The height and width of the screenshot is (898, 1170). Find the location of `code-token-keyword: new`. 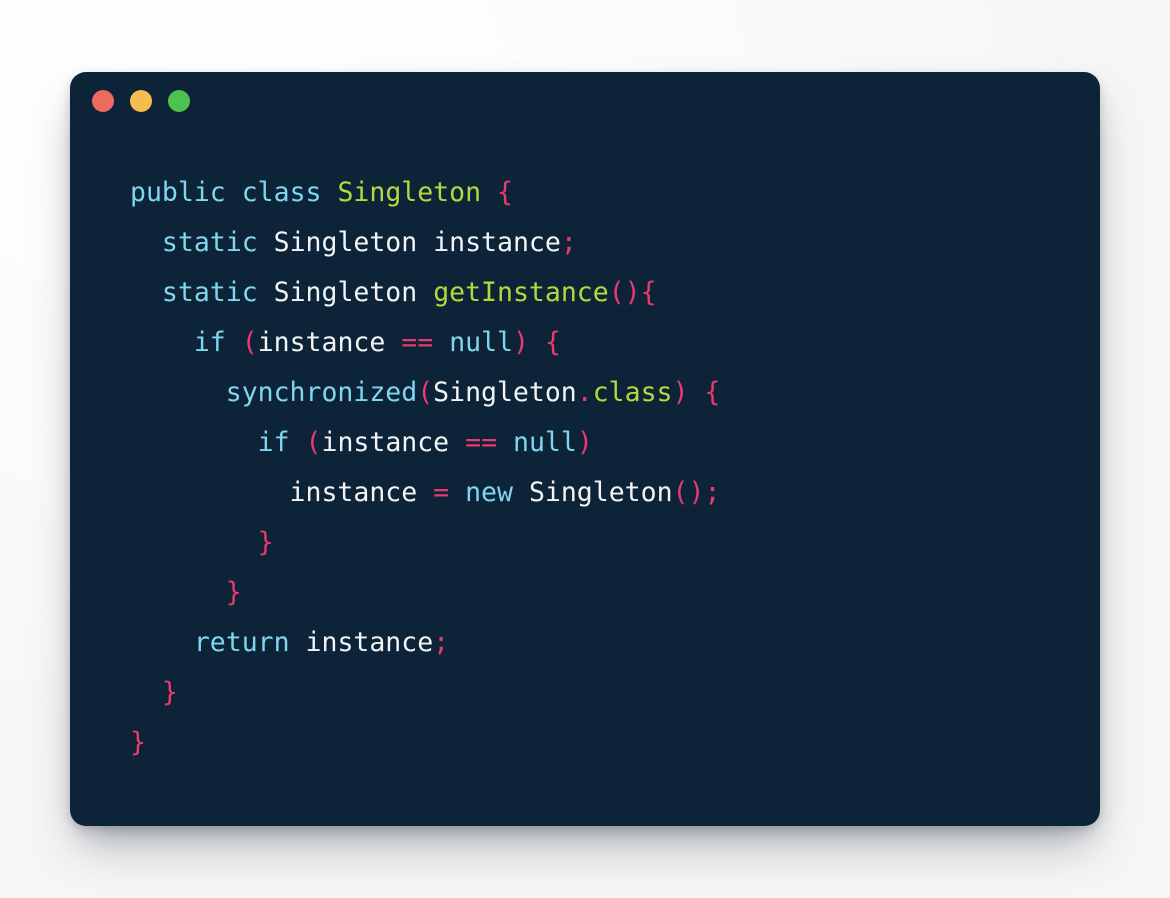

code-token-keyword: new is located at coordinates (489, 492).